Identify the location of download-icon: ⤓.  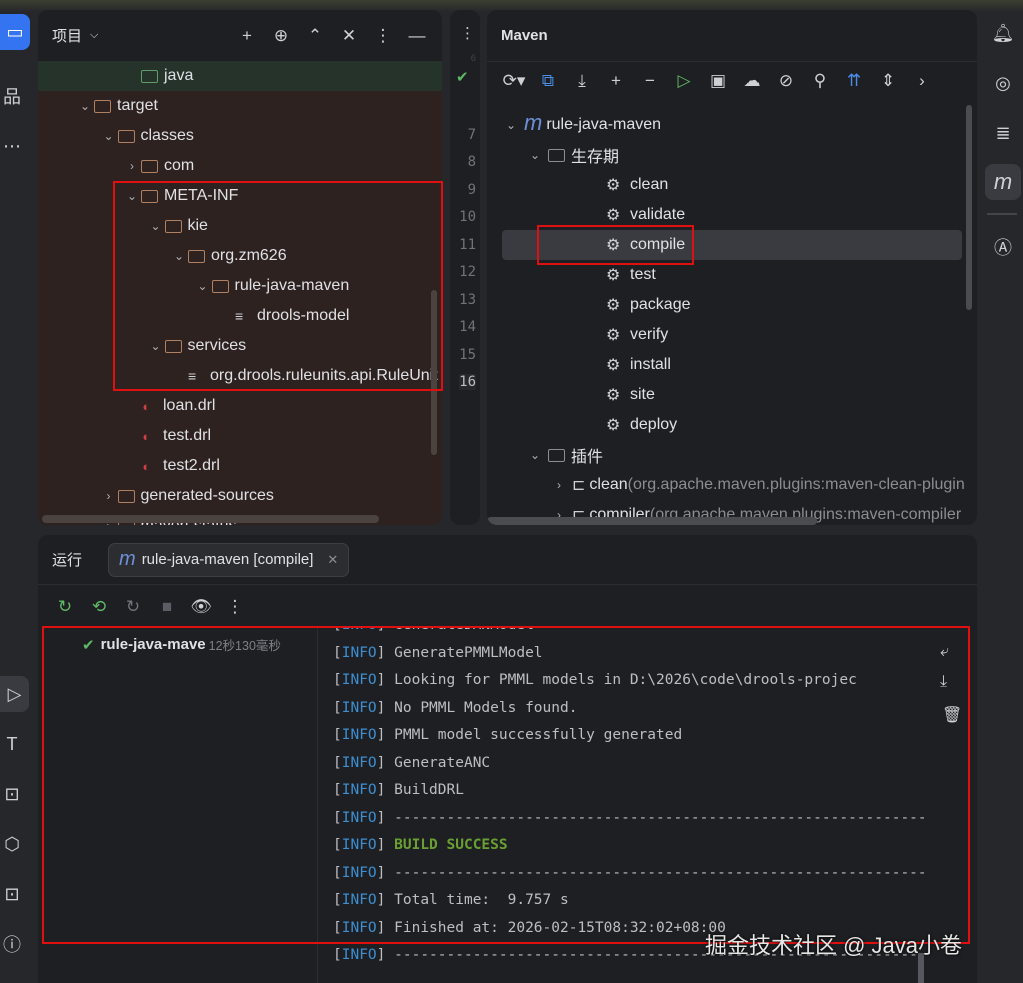
(582, 81).